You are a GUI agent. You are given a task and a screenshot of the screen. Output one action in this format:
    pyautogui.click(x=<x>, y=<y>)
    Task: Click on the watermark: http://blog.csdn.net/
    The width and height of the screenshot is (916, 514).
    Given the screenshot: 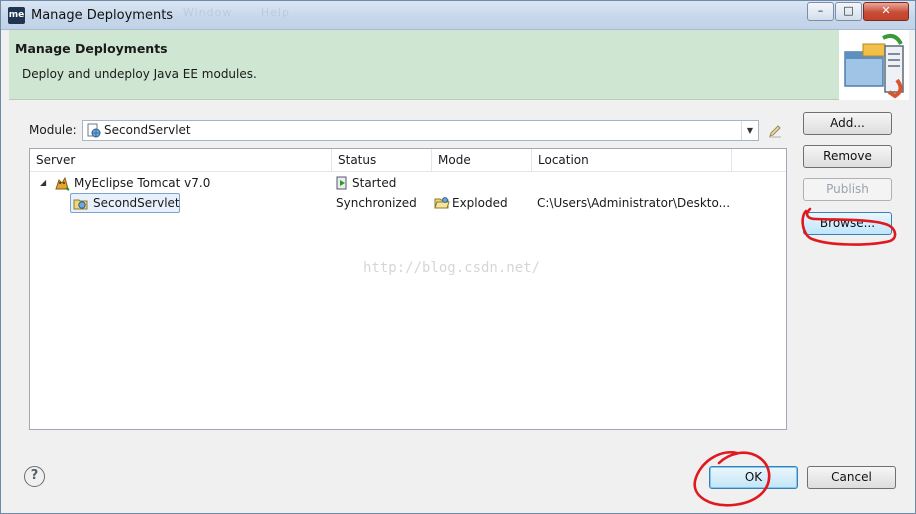 What is the action you would take?
    pyautogui.click(x=452, y=268)
    